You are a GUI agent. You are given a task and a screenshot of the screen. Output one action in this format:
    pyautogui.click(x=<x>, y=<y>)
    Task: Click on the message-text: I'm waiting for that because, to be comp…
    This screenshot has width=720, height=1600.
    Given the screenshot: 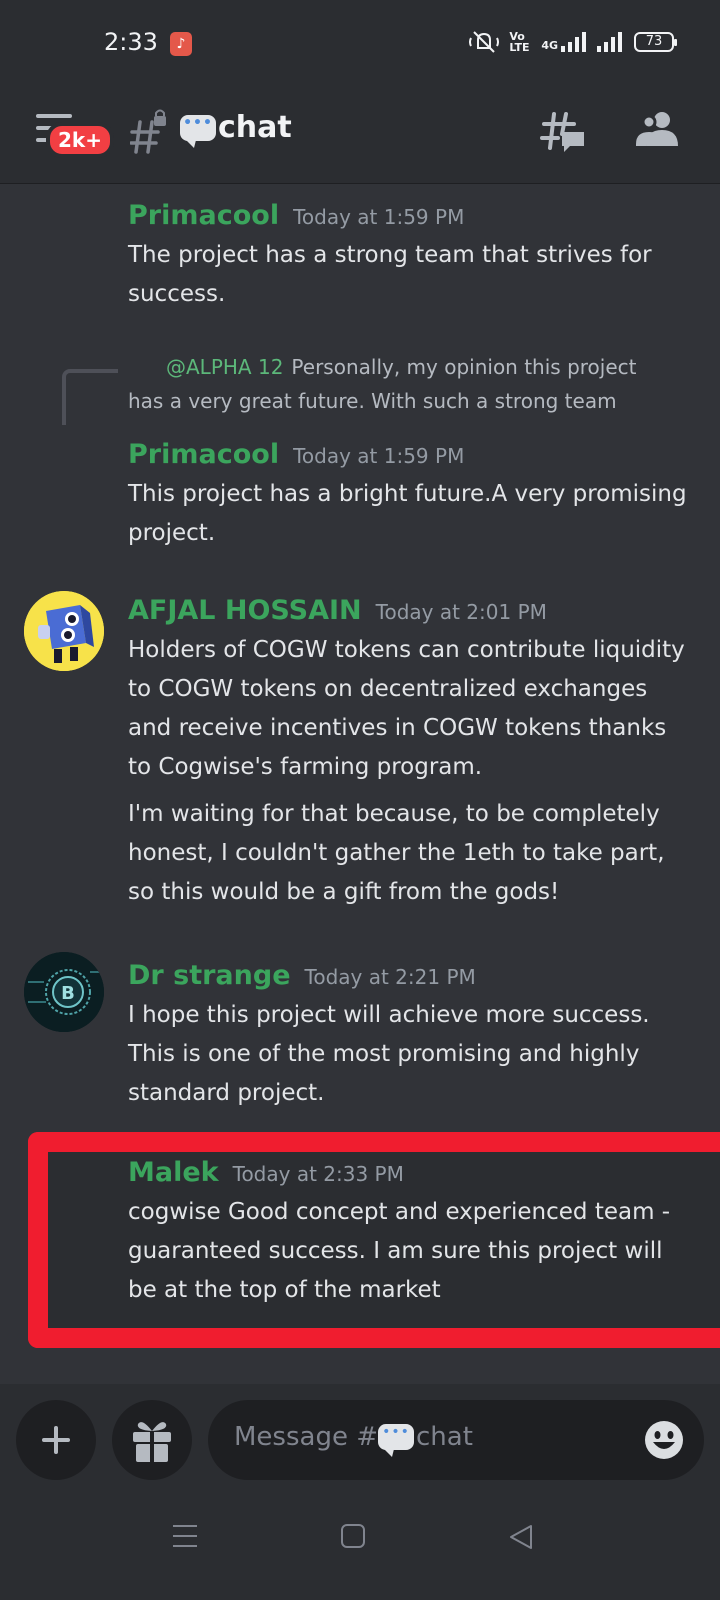 What is the action you would take?
    pyautogui.click(x=396, y=853)
    